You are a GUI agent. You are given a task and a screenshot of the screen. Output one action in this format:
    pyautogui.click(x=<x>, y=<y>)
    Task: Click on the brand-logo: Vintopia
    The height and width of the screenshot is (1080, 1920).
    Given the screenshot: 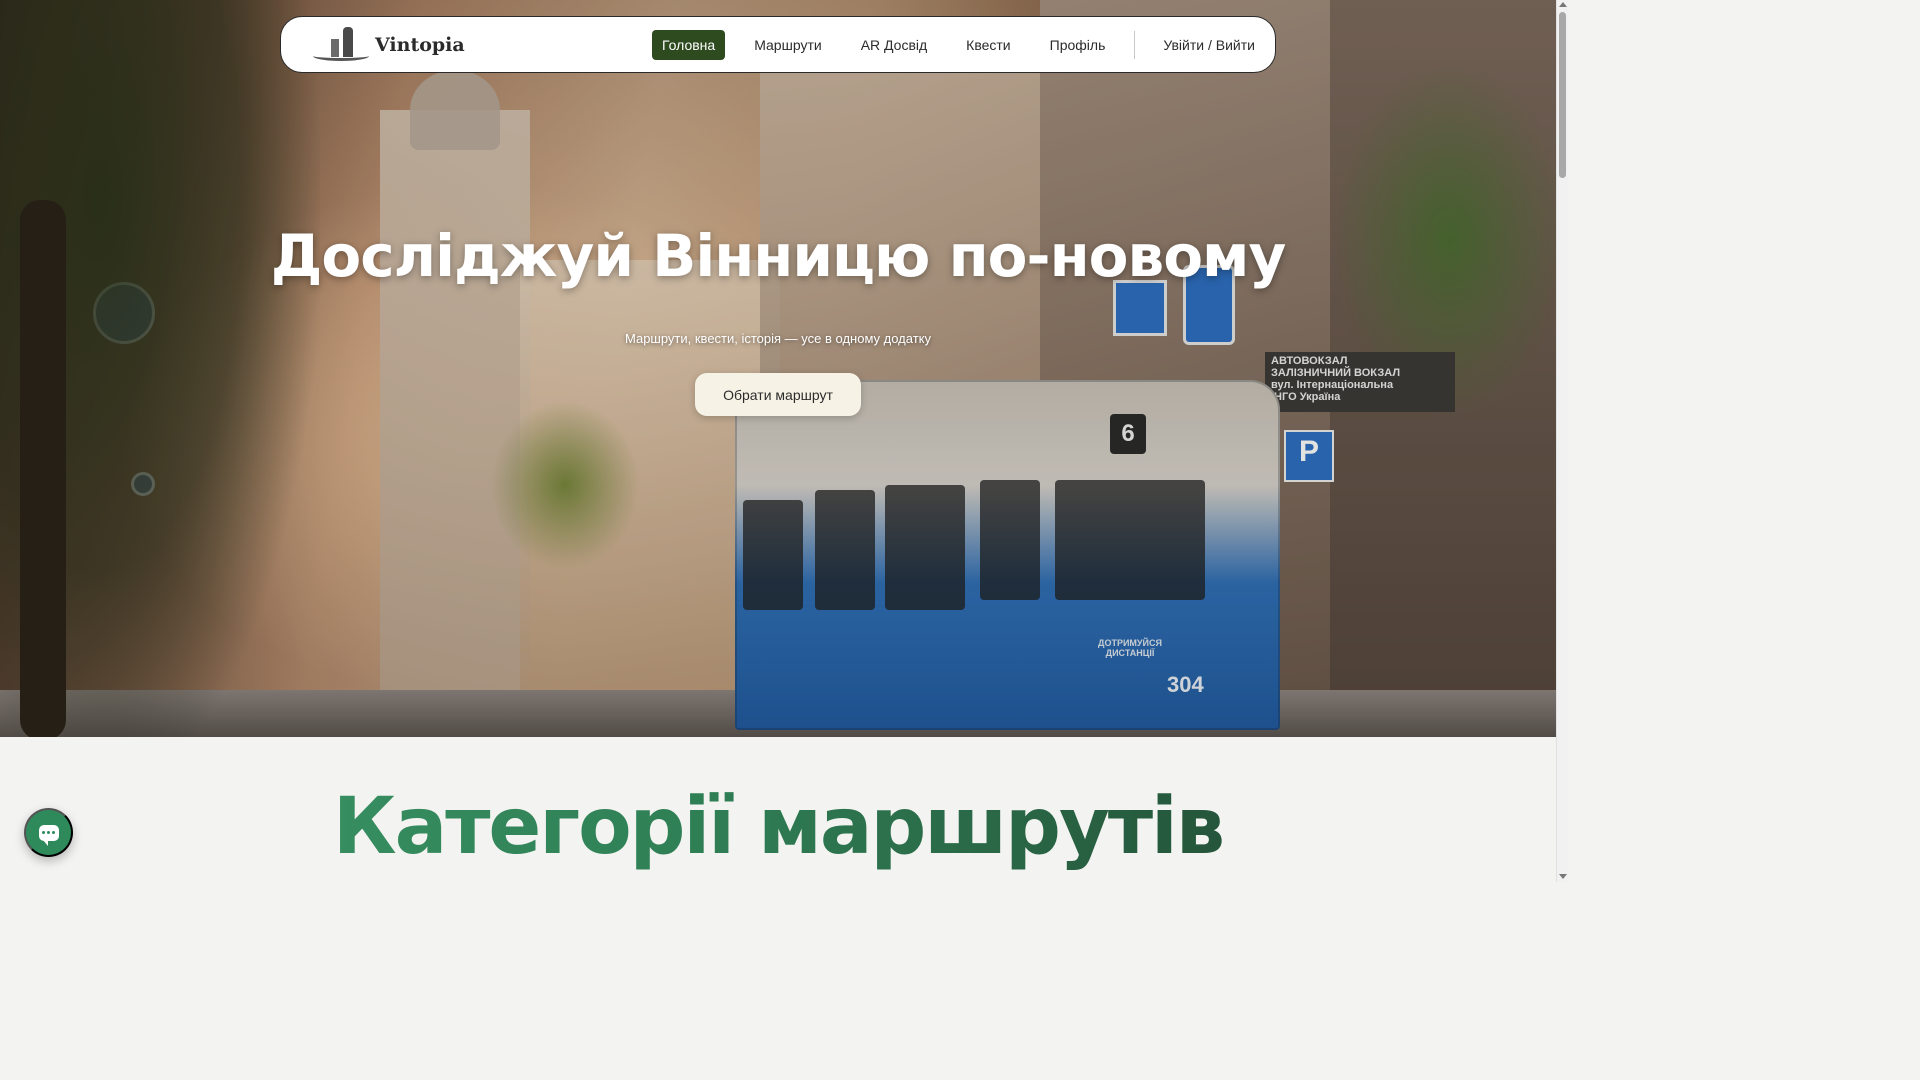 What is the action you would take?
    pyautogui.click(x=389, y=45)
    